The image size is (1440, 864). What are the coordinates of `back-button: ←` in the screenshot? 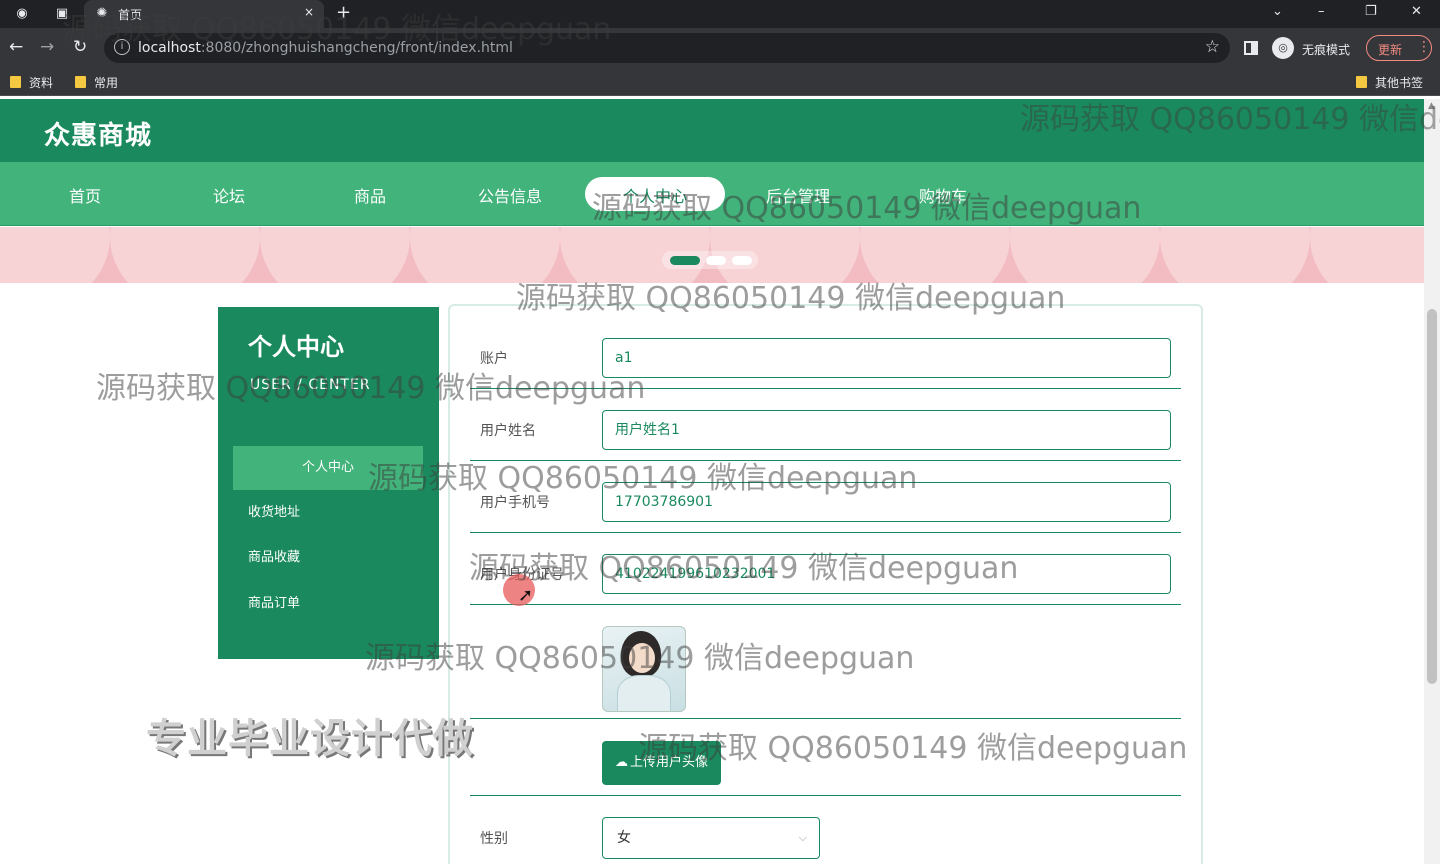 It's located at (16, 47).